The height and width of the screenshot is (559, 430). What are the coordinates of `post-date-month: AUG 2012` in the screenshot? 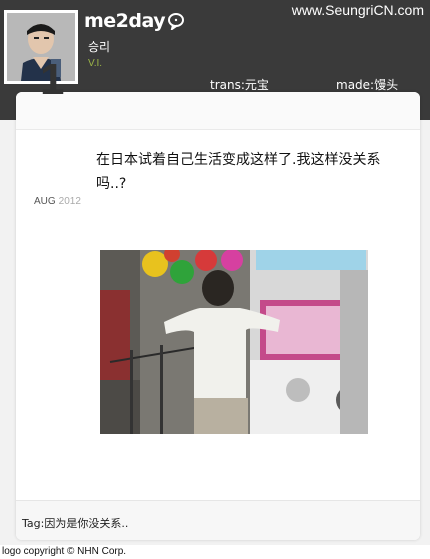 It's located at (57, 201).